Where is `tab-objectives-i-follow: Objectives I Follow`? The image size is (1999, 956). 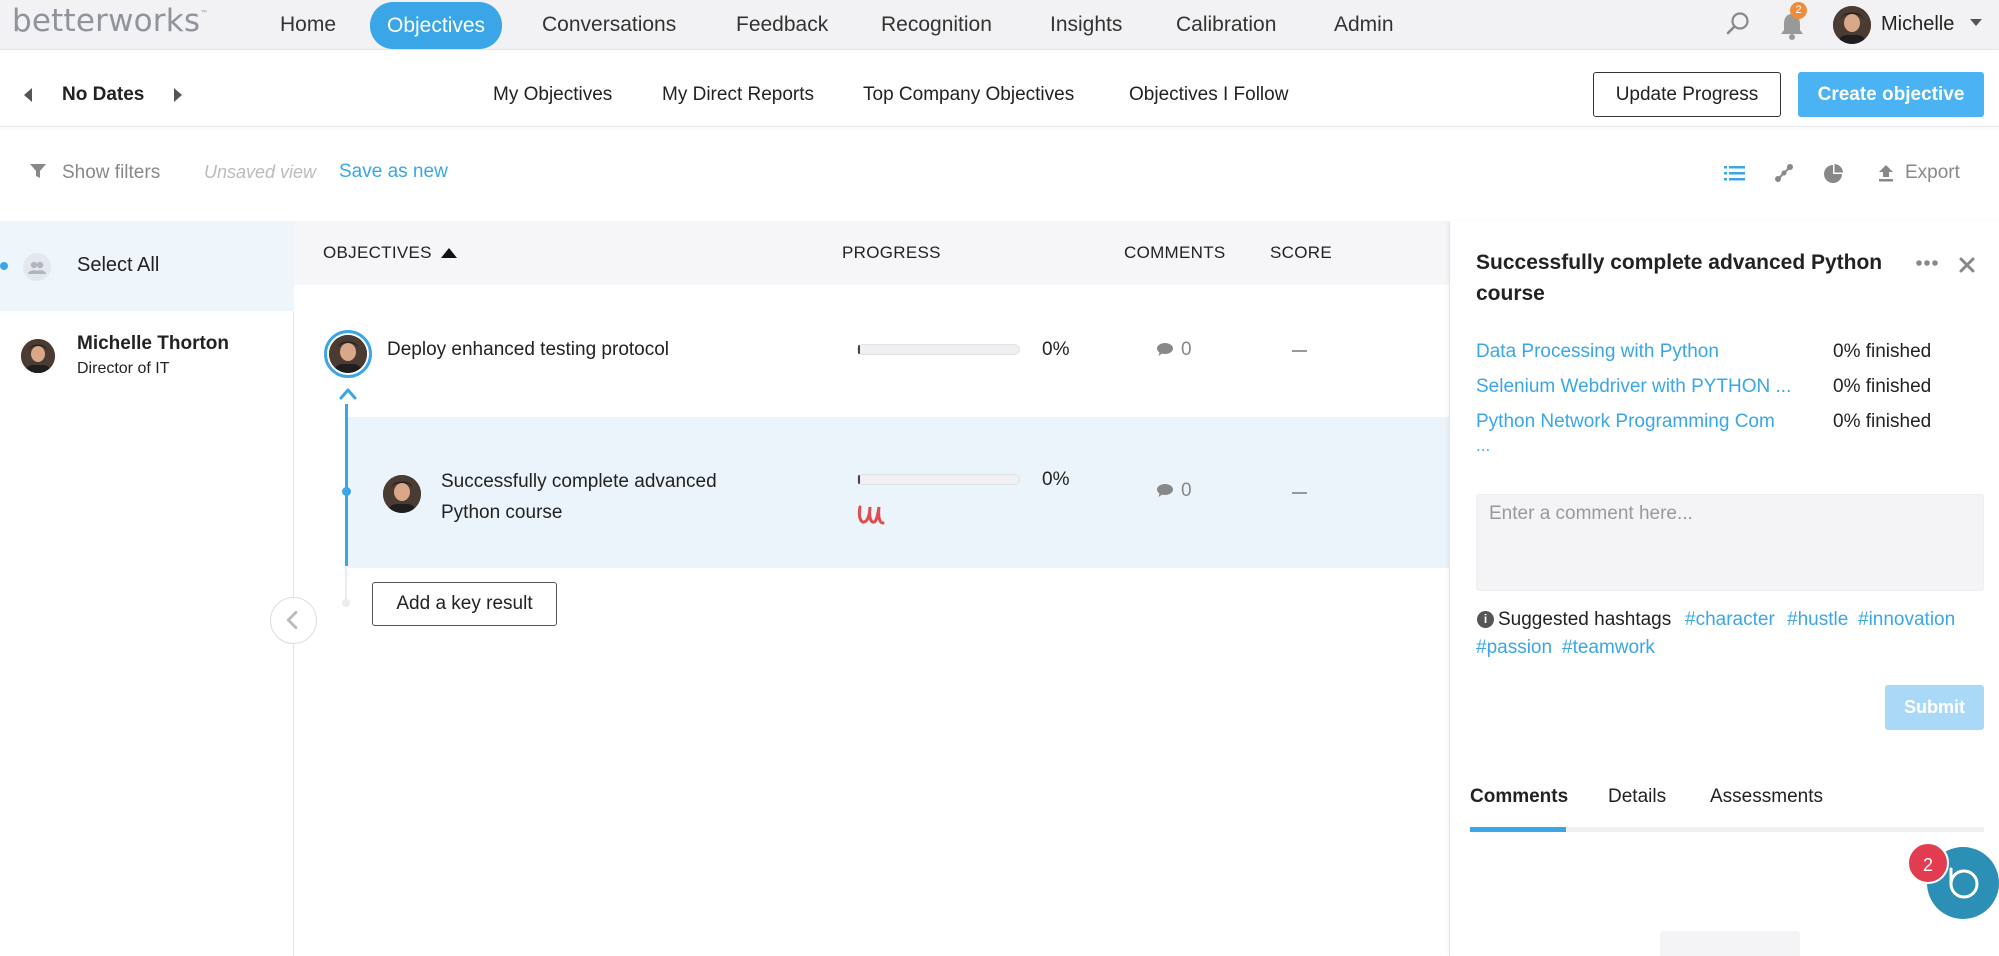 tab-objectives-i-follow: Objectives I Follow is located at coordinates (1208, 95).